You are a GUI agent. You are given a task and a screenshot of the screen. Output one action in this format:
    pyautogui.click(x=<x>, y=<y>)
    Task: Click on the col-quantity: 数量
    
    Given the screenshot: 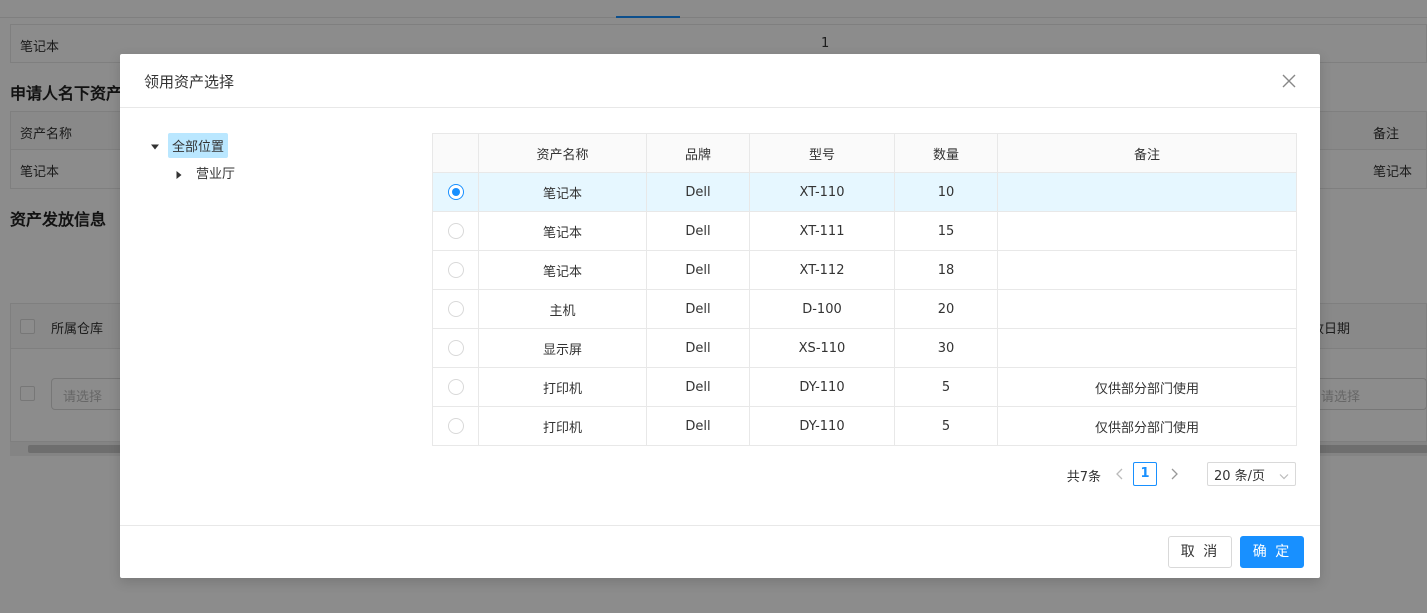 What is the action you would take?
    pyautogui.click(x=946, y=153)
    